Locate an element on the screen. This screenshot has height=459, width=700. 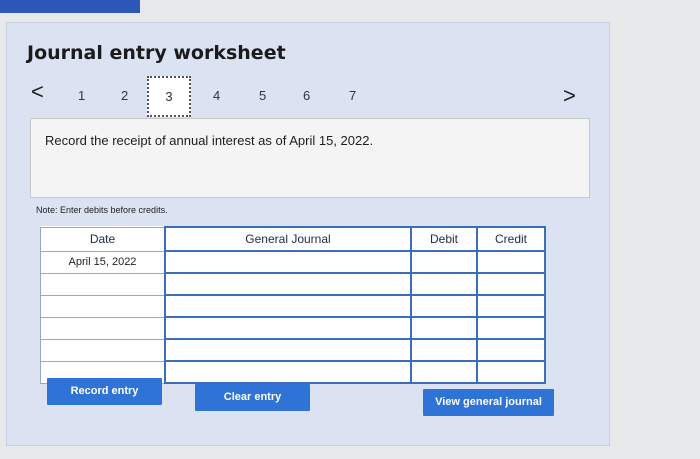
record-entry-button: Record entry is located at coordinates (104, 391).